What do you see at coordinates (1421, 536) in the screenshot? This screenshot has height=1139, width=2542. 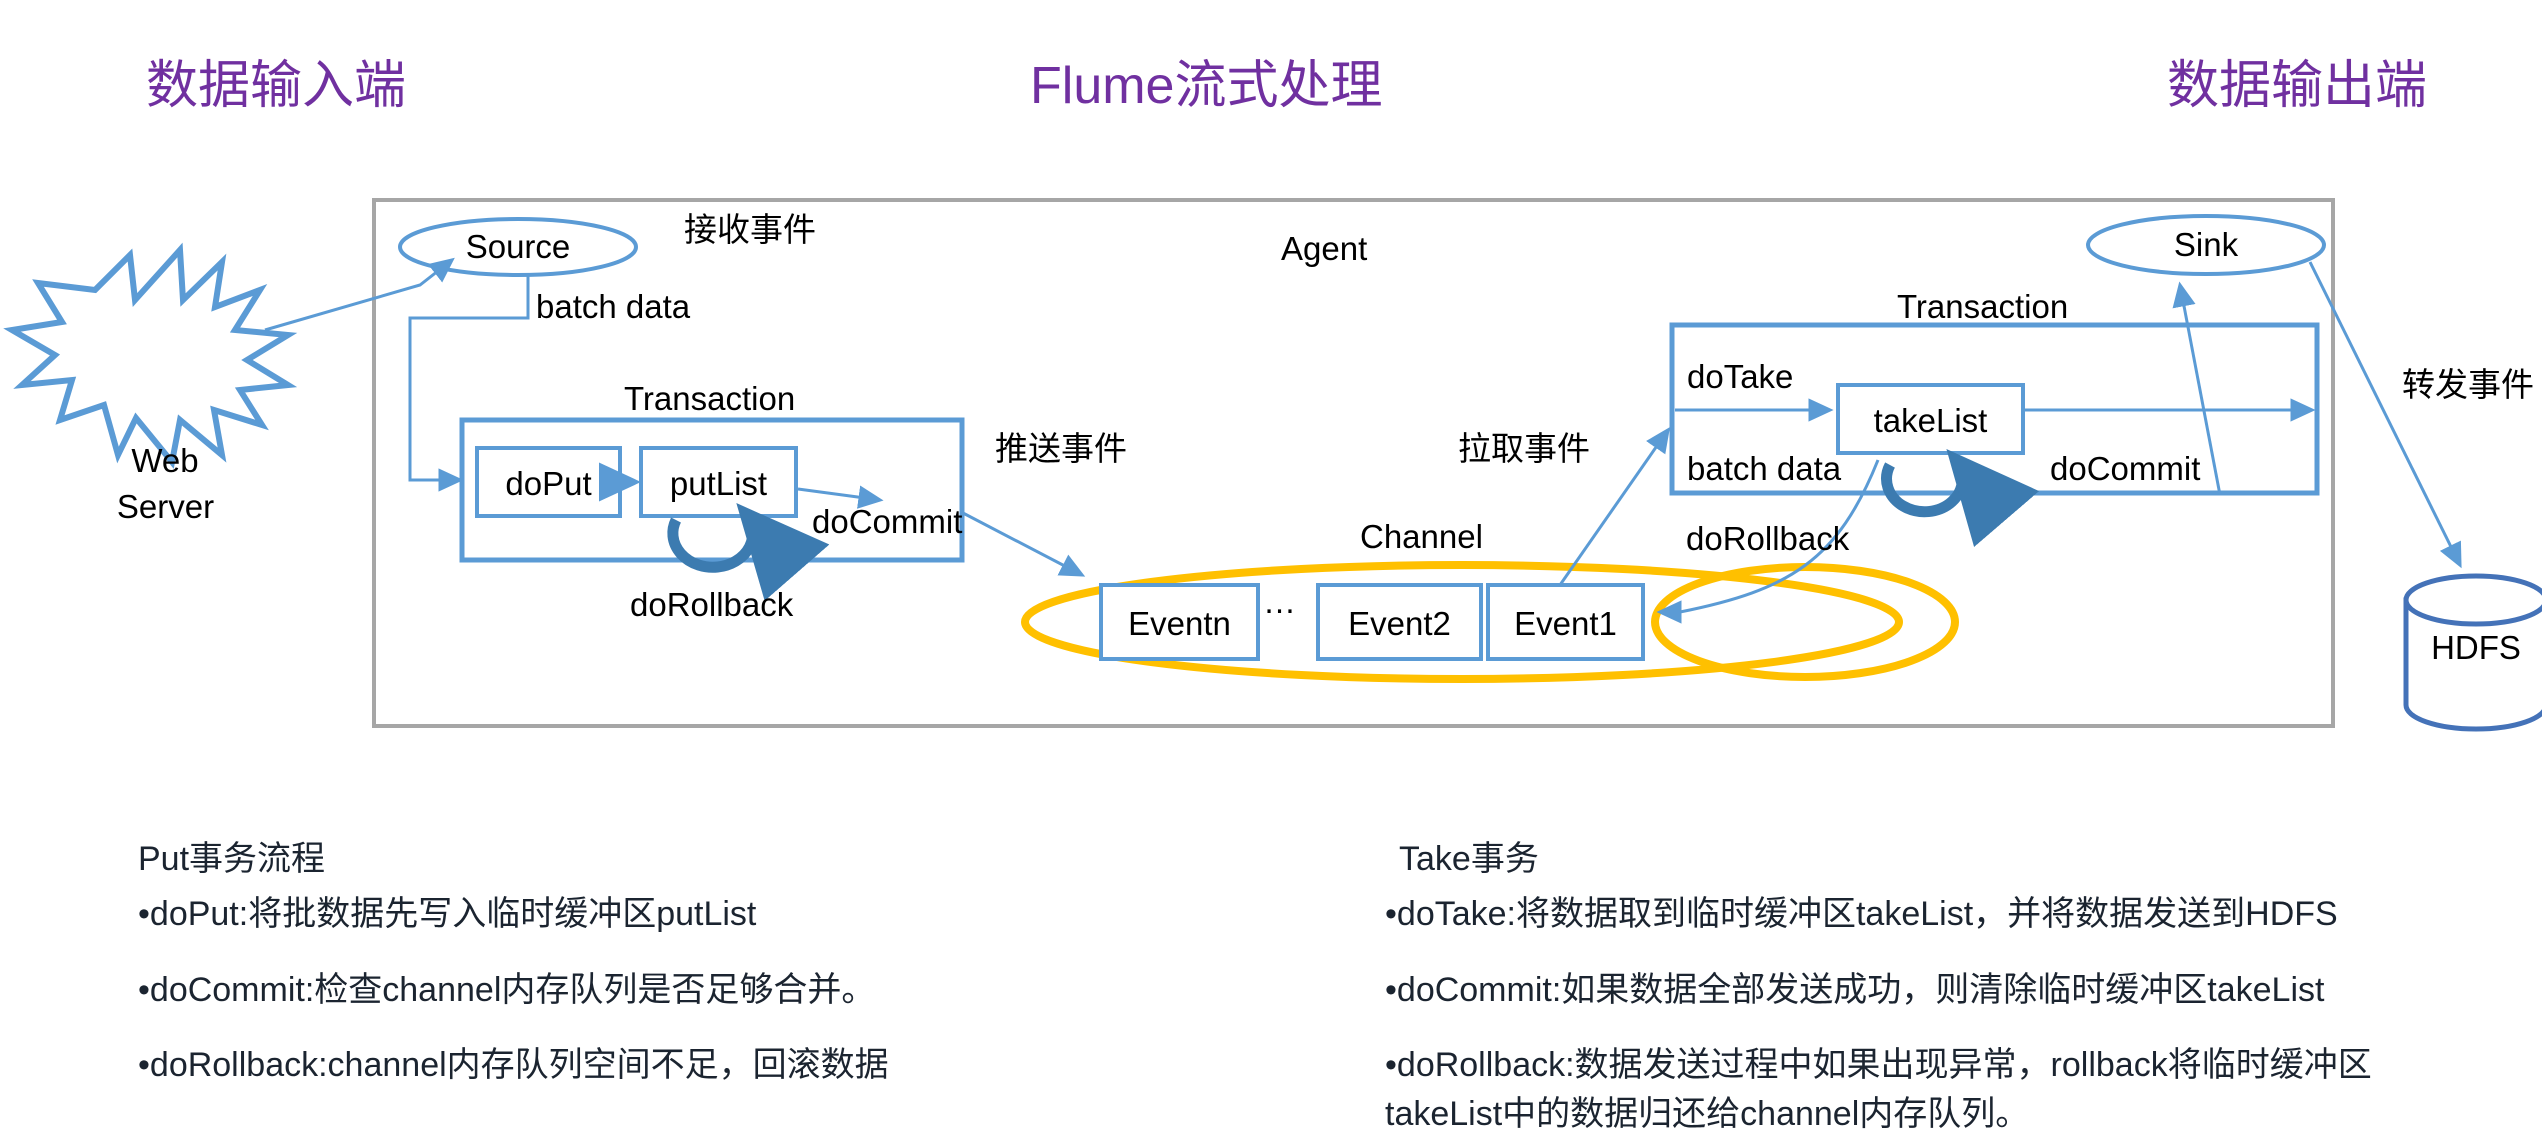 I see `channel-label: Channel` at bounding box center [1421, 536].